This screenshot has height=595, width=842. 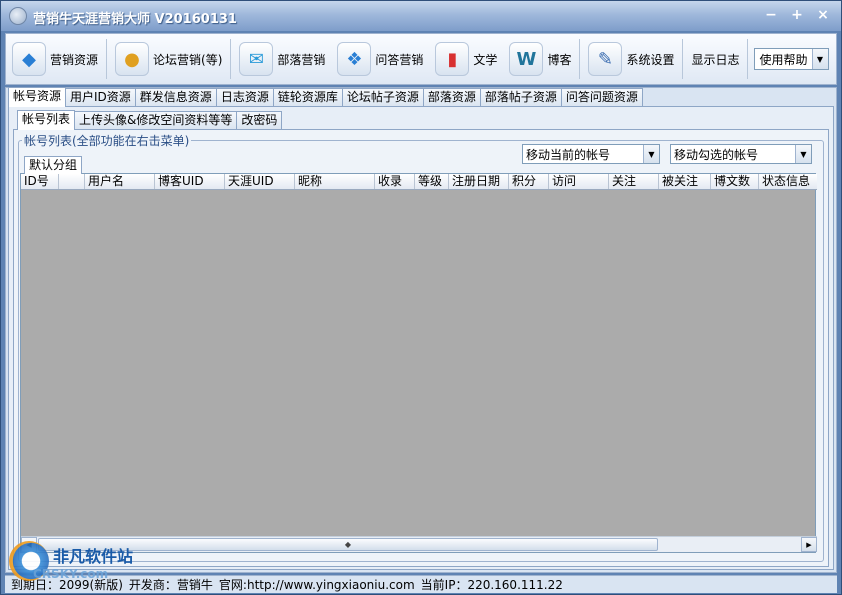 What do you see at coordinates (399, 59) in the screenshot?
I see `toolbar-label: 问答营销` at bounding box center [399, 59].